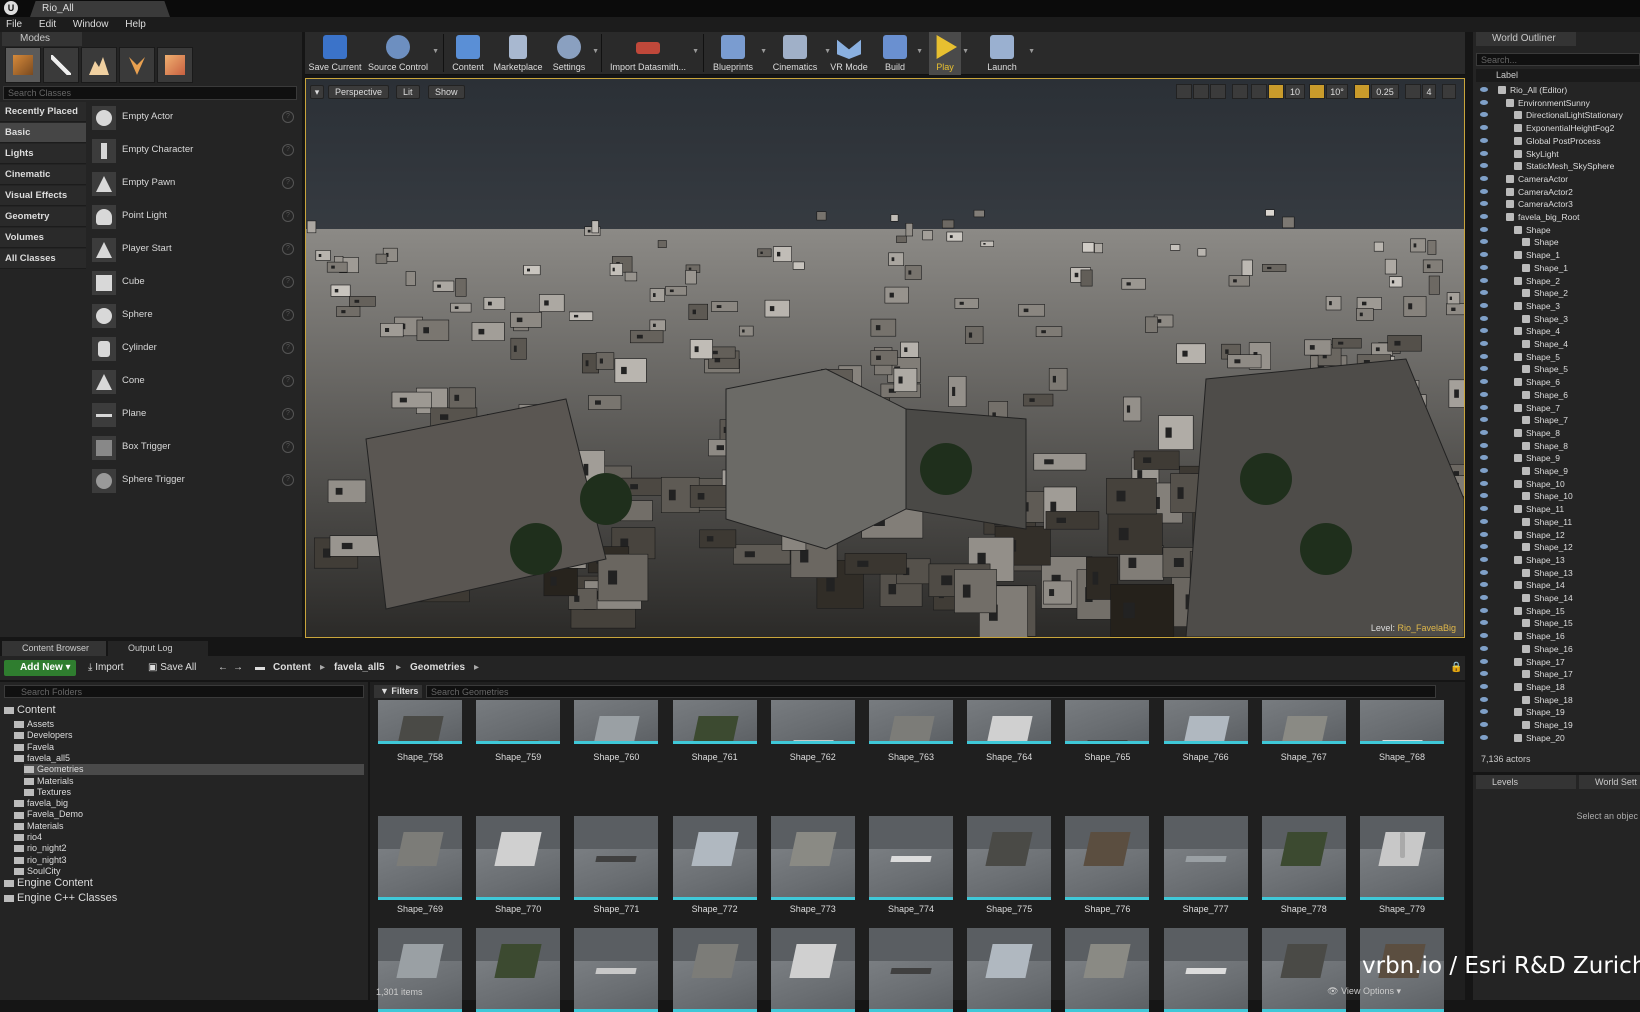  Describe the element at coordinates (1558, 166) in the screenshot. I see `outliner-row: StaticMesh_SkySphere` at that location.